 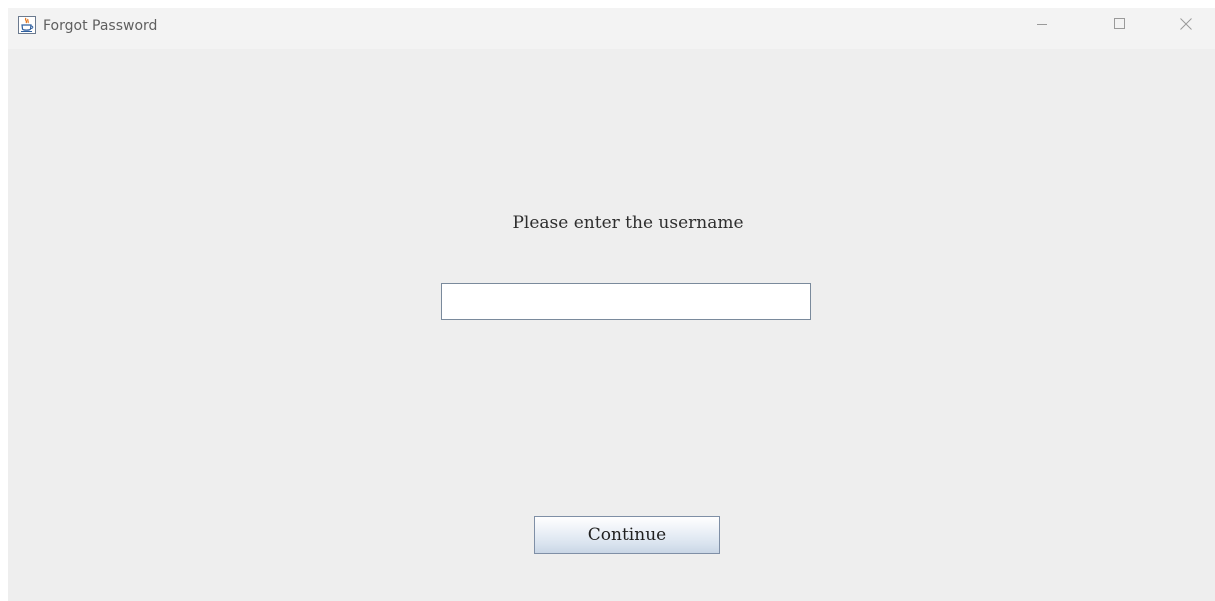 I want to click on close-icon, so click(x=1186, y=26).